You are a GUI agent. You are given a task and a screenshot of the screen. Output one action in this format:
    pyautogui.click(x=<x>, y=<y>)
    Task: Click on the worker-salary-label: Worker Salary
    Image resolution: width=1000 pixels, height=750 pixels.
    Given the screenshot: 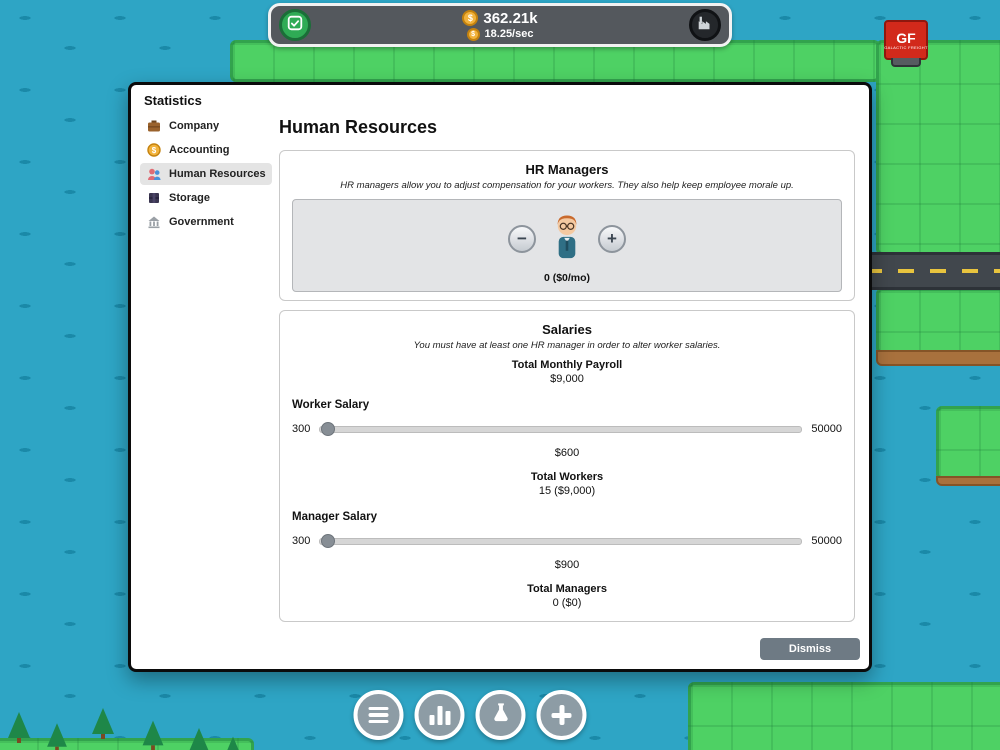 What is the action you would take?
    pyautogui.click(x=331, y=405)
    